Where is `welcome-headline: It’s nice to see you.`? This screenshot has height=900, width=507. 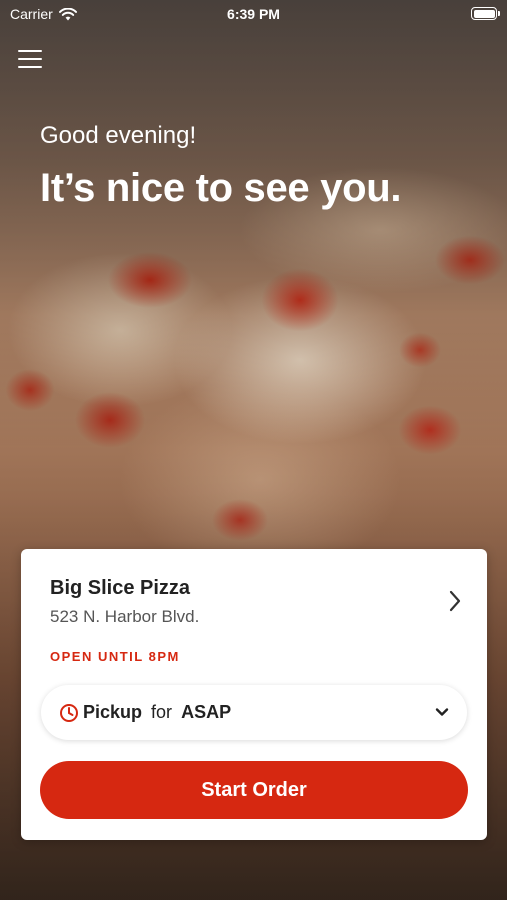
welcome-headline: It’s nice to see you. is located at coordinates (221, 188).